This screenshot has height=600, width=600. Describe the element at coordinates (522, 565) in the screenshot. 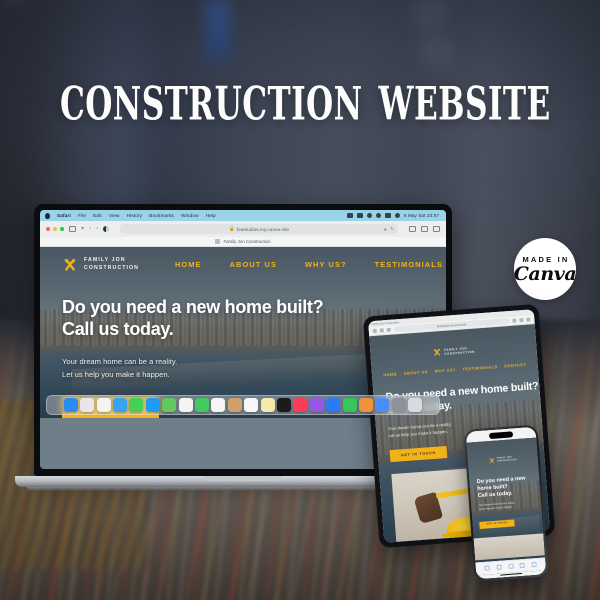

I see `bookmarks-icon` at that location.